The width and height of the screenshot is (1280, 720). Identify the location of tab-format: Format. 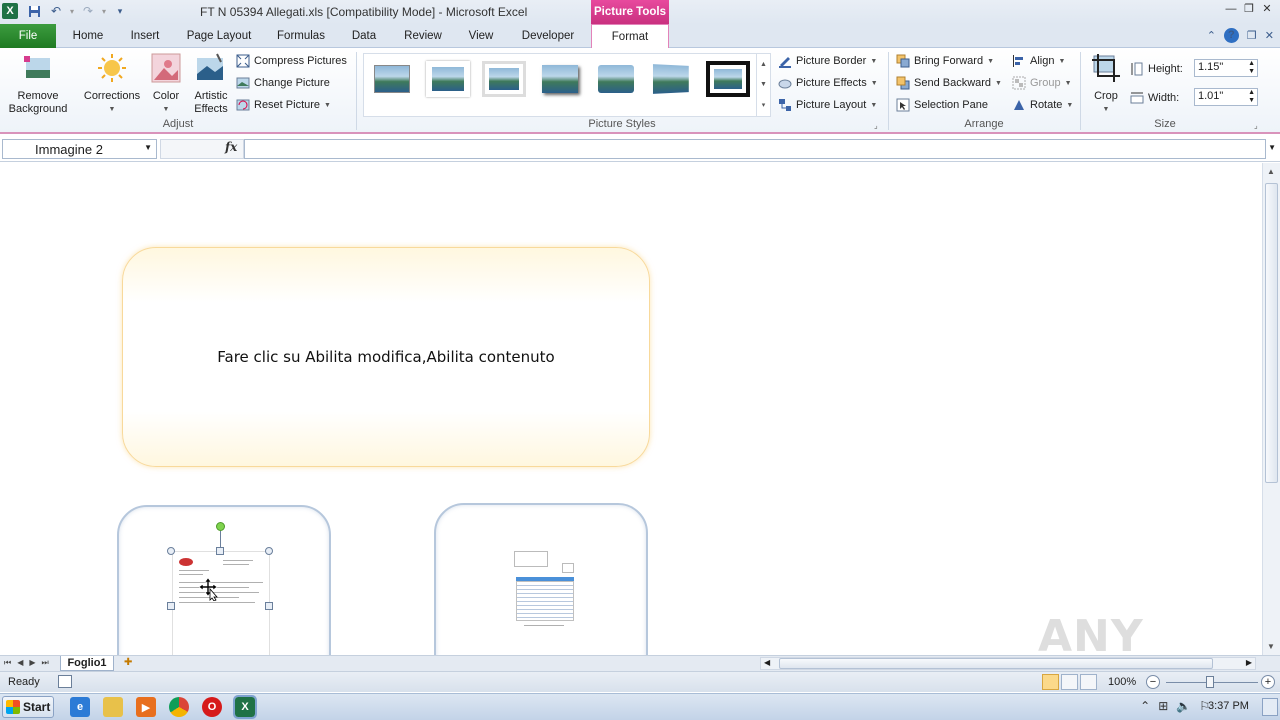
(630, 36).